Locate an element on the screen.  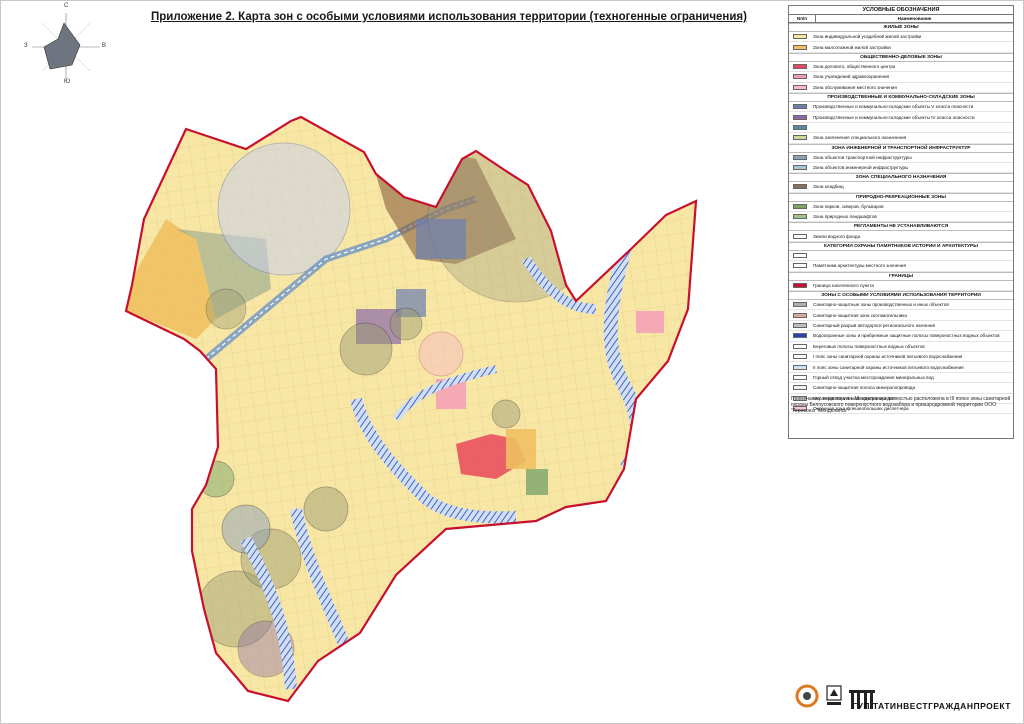
ukas-logo is located at coordinates (834, 699).